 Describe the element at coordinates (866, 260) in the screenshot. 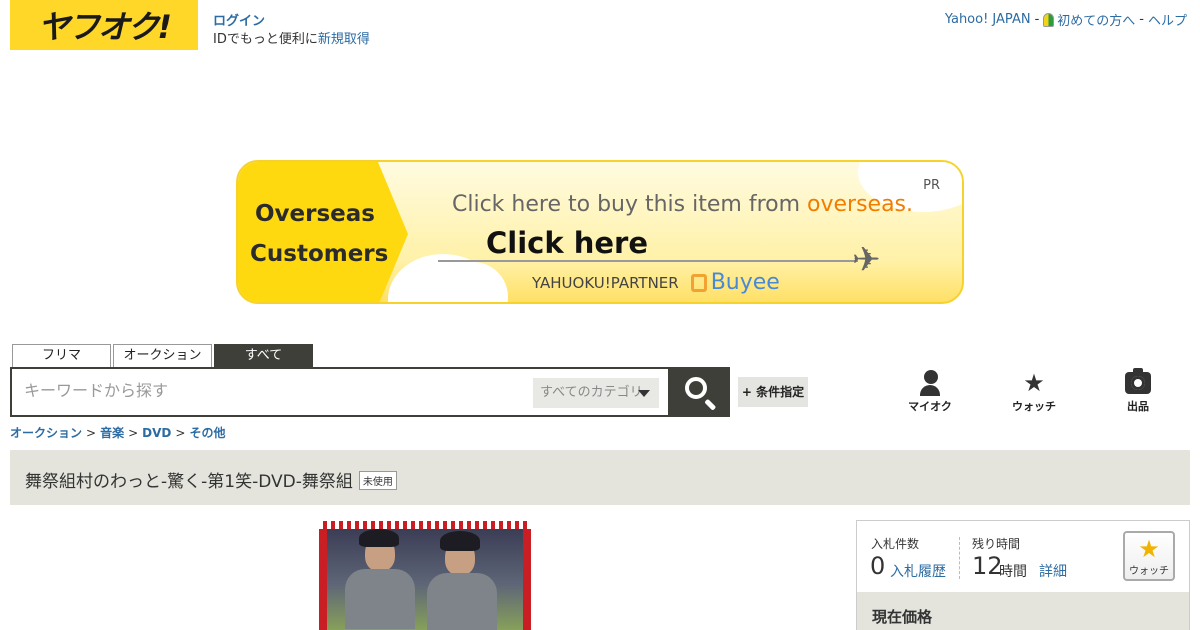

I see `airplane-icon: ✈` at that location.